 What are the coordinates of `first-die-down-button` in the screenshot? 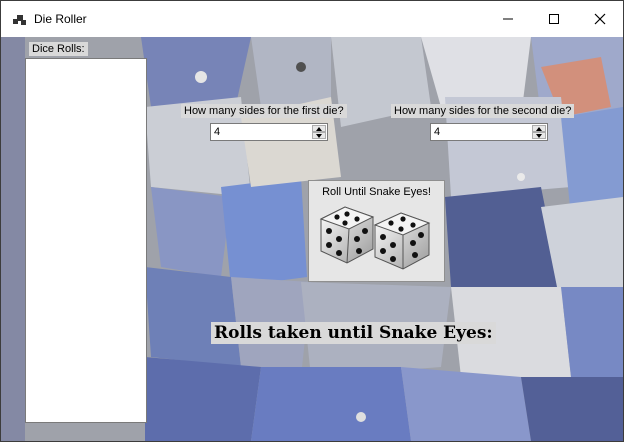 It's located at (319, 135).